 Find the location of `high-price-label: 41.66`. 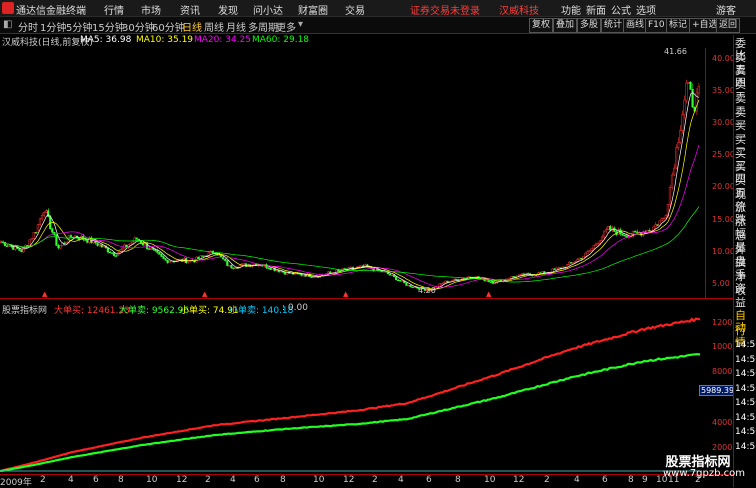

high-price-label: 41.66 is located at coordinates (675, 51).